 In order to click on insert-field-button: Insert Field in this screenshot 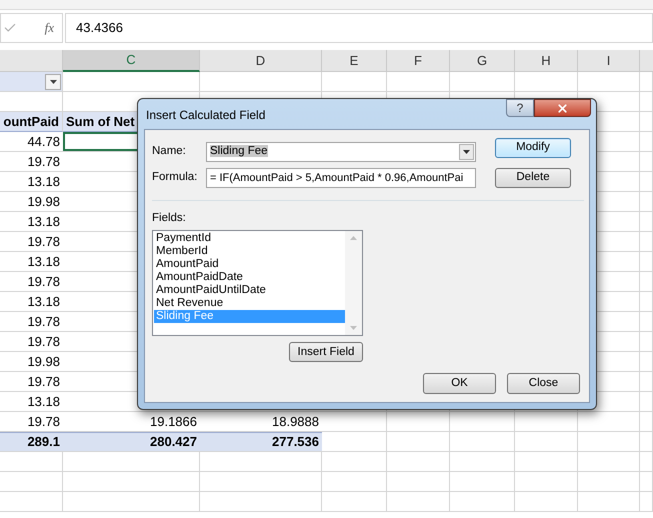, I will do `click(326, 352)`.